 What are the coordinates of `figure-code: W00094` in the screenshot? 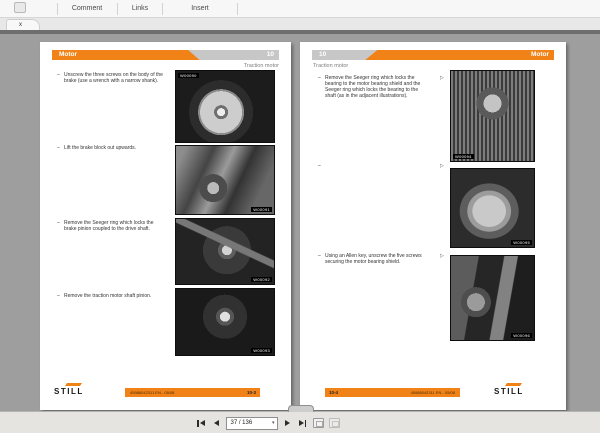 It's located at (463, 156).